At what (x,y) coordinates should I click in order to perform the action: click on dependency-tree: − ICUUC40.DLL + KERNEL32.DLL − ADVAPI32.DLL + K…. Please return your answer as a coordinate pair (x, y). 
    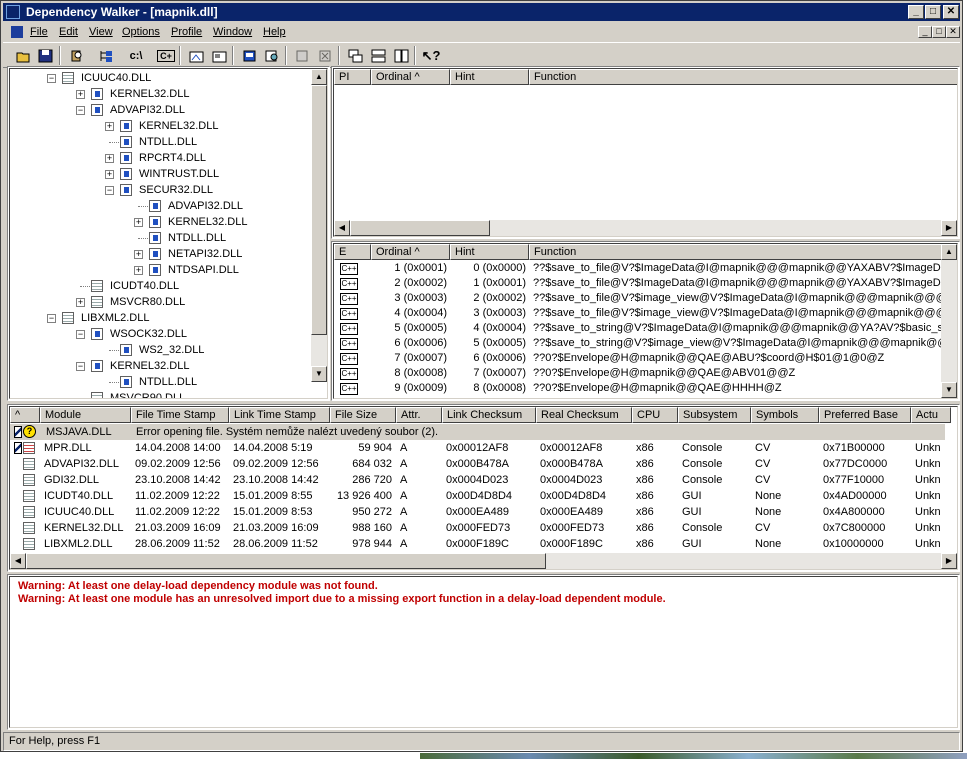
    Looking at the image, I should click on (168, 233).